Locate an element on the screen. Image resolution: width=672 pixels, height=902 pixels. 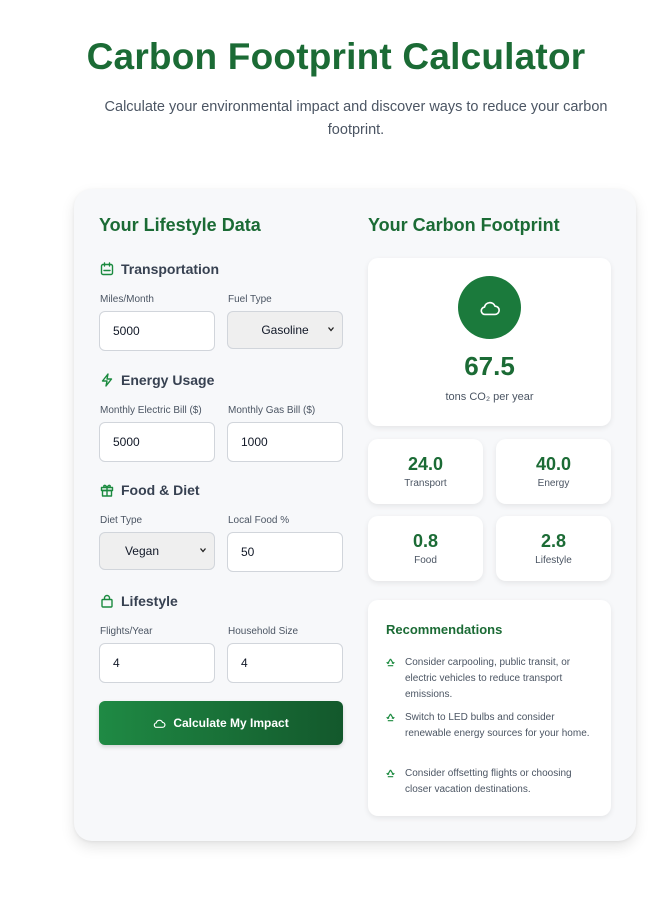
section-lifestyle-label: Lifestyle is located at coordinates (149, 601).